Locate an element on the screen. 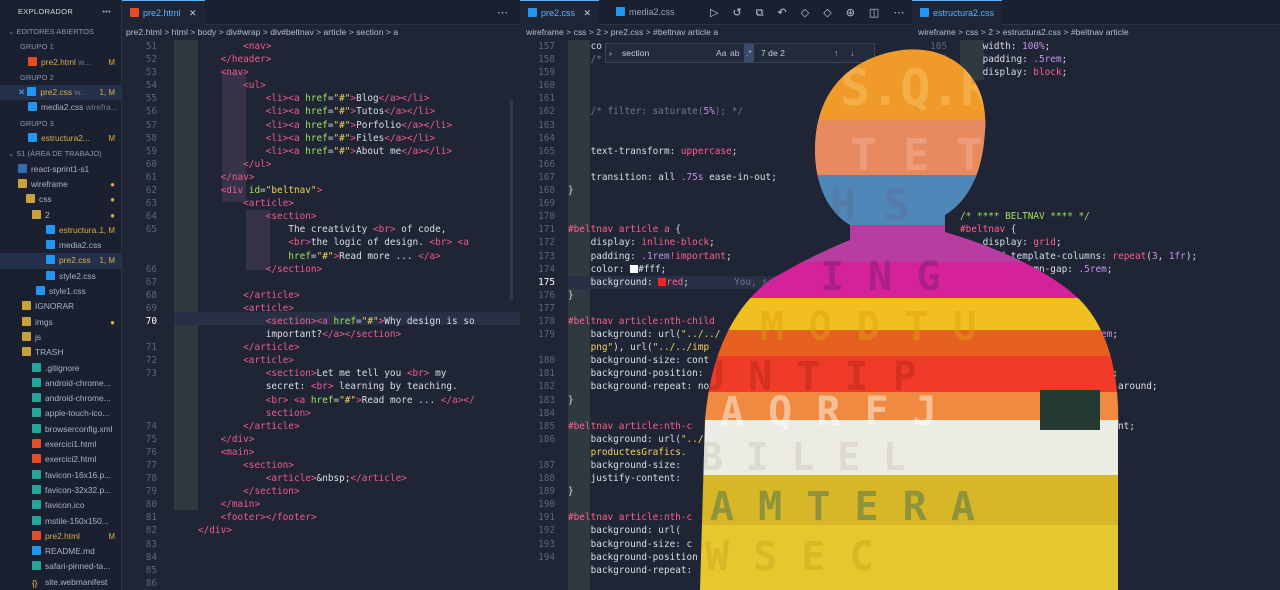  line-number: 157 is located at coordinates (546, 46).